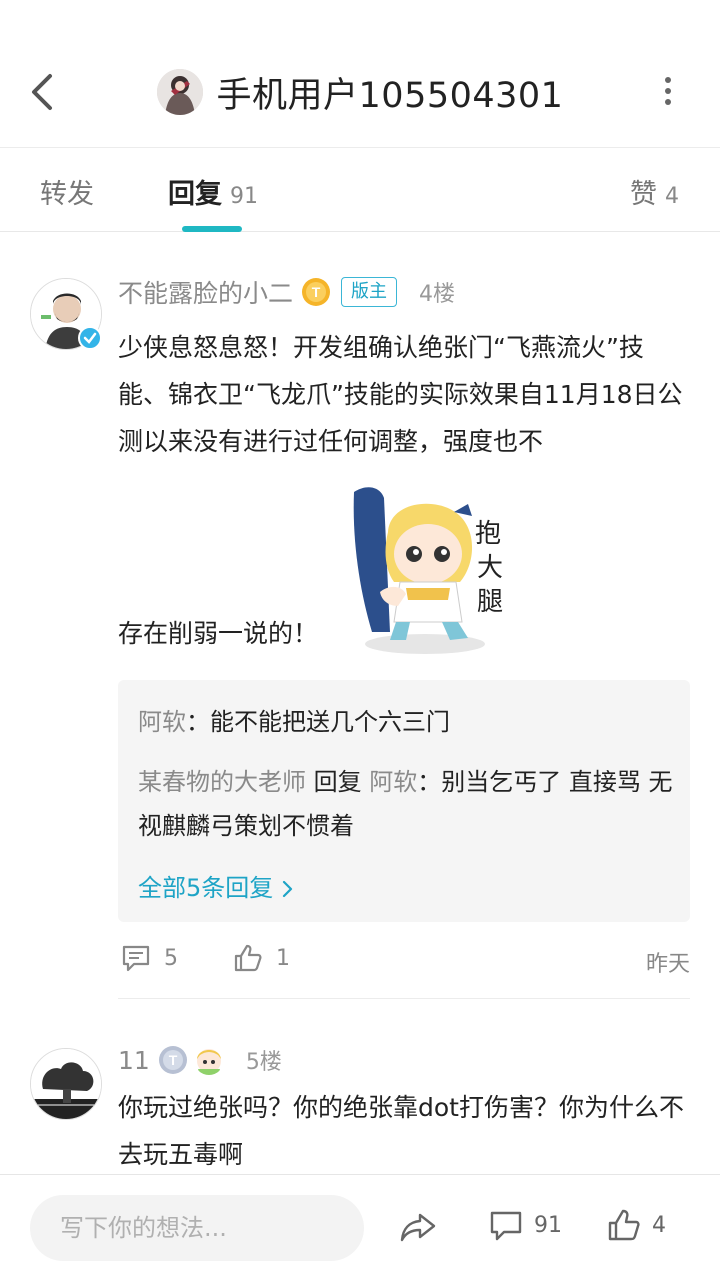  Describe the element at coordinates (408, 804) in the screenshot. I see `reply-item: 某春物的大老师 回复 阿软：别当乞丐了 直接骂 无视麒麟弓策划不惯着` at that location.